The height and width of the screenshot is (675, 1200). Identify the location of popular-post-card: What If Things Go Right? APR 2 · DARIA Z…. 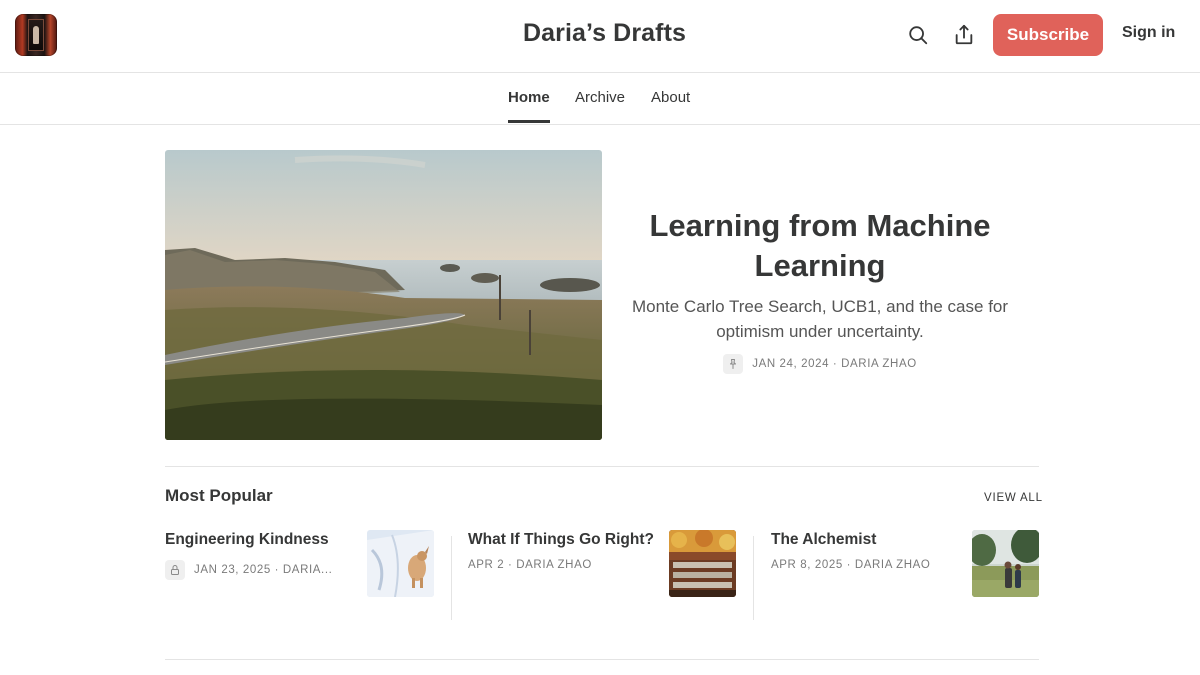
(602, 575).